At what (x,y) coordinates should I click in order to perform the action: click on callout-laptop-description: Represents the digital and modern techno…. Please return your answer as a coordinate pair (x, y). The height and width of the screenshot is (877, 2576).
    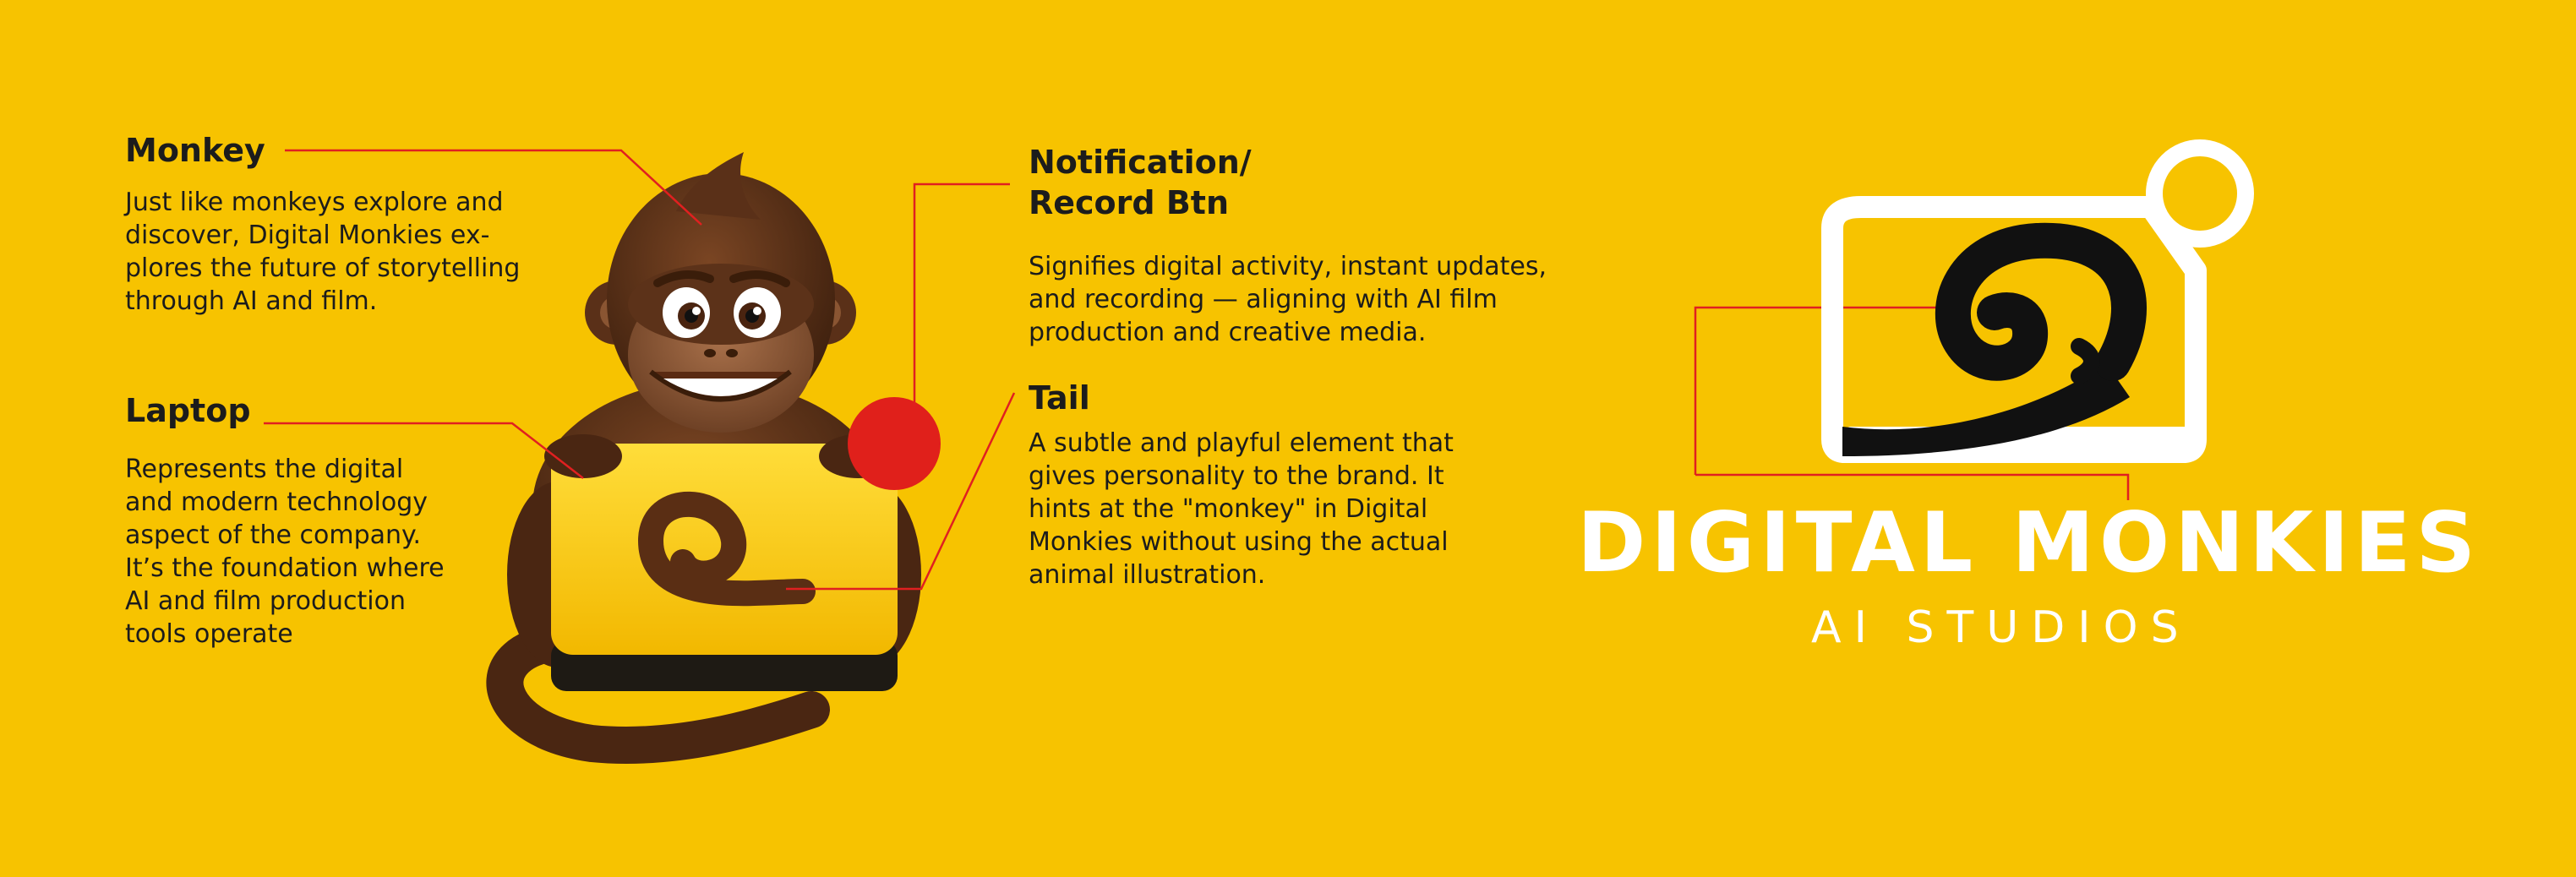
    Looking at the image, I should click on (285, 552).